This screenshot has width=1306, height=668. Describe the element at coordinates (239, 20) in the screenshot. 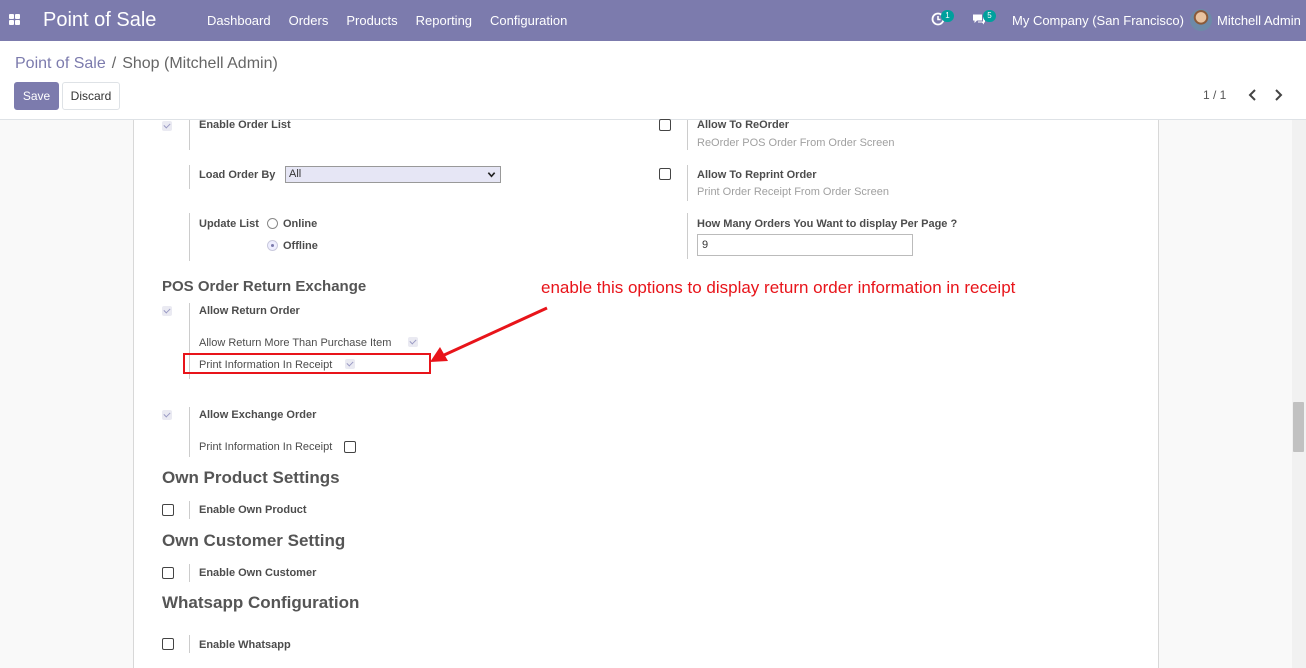

I see `menu-dashboard: Dashboard` at that location.